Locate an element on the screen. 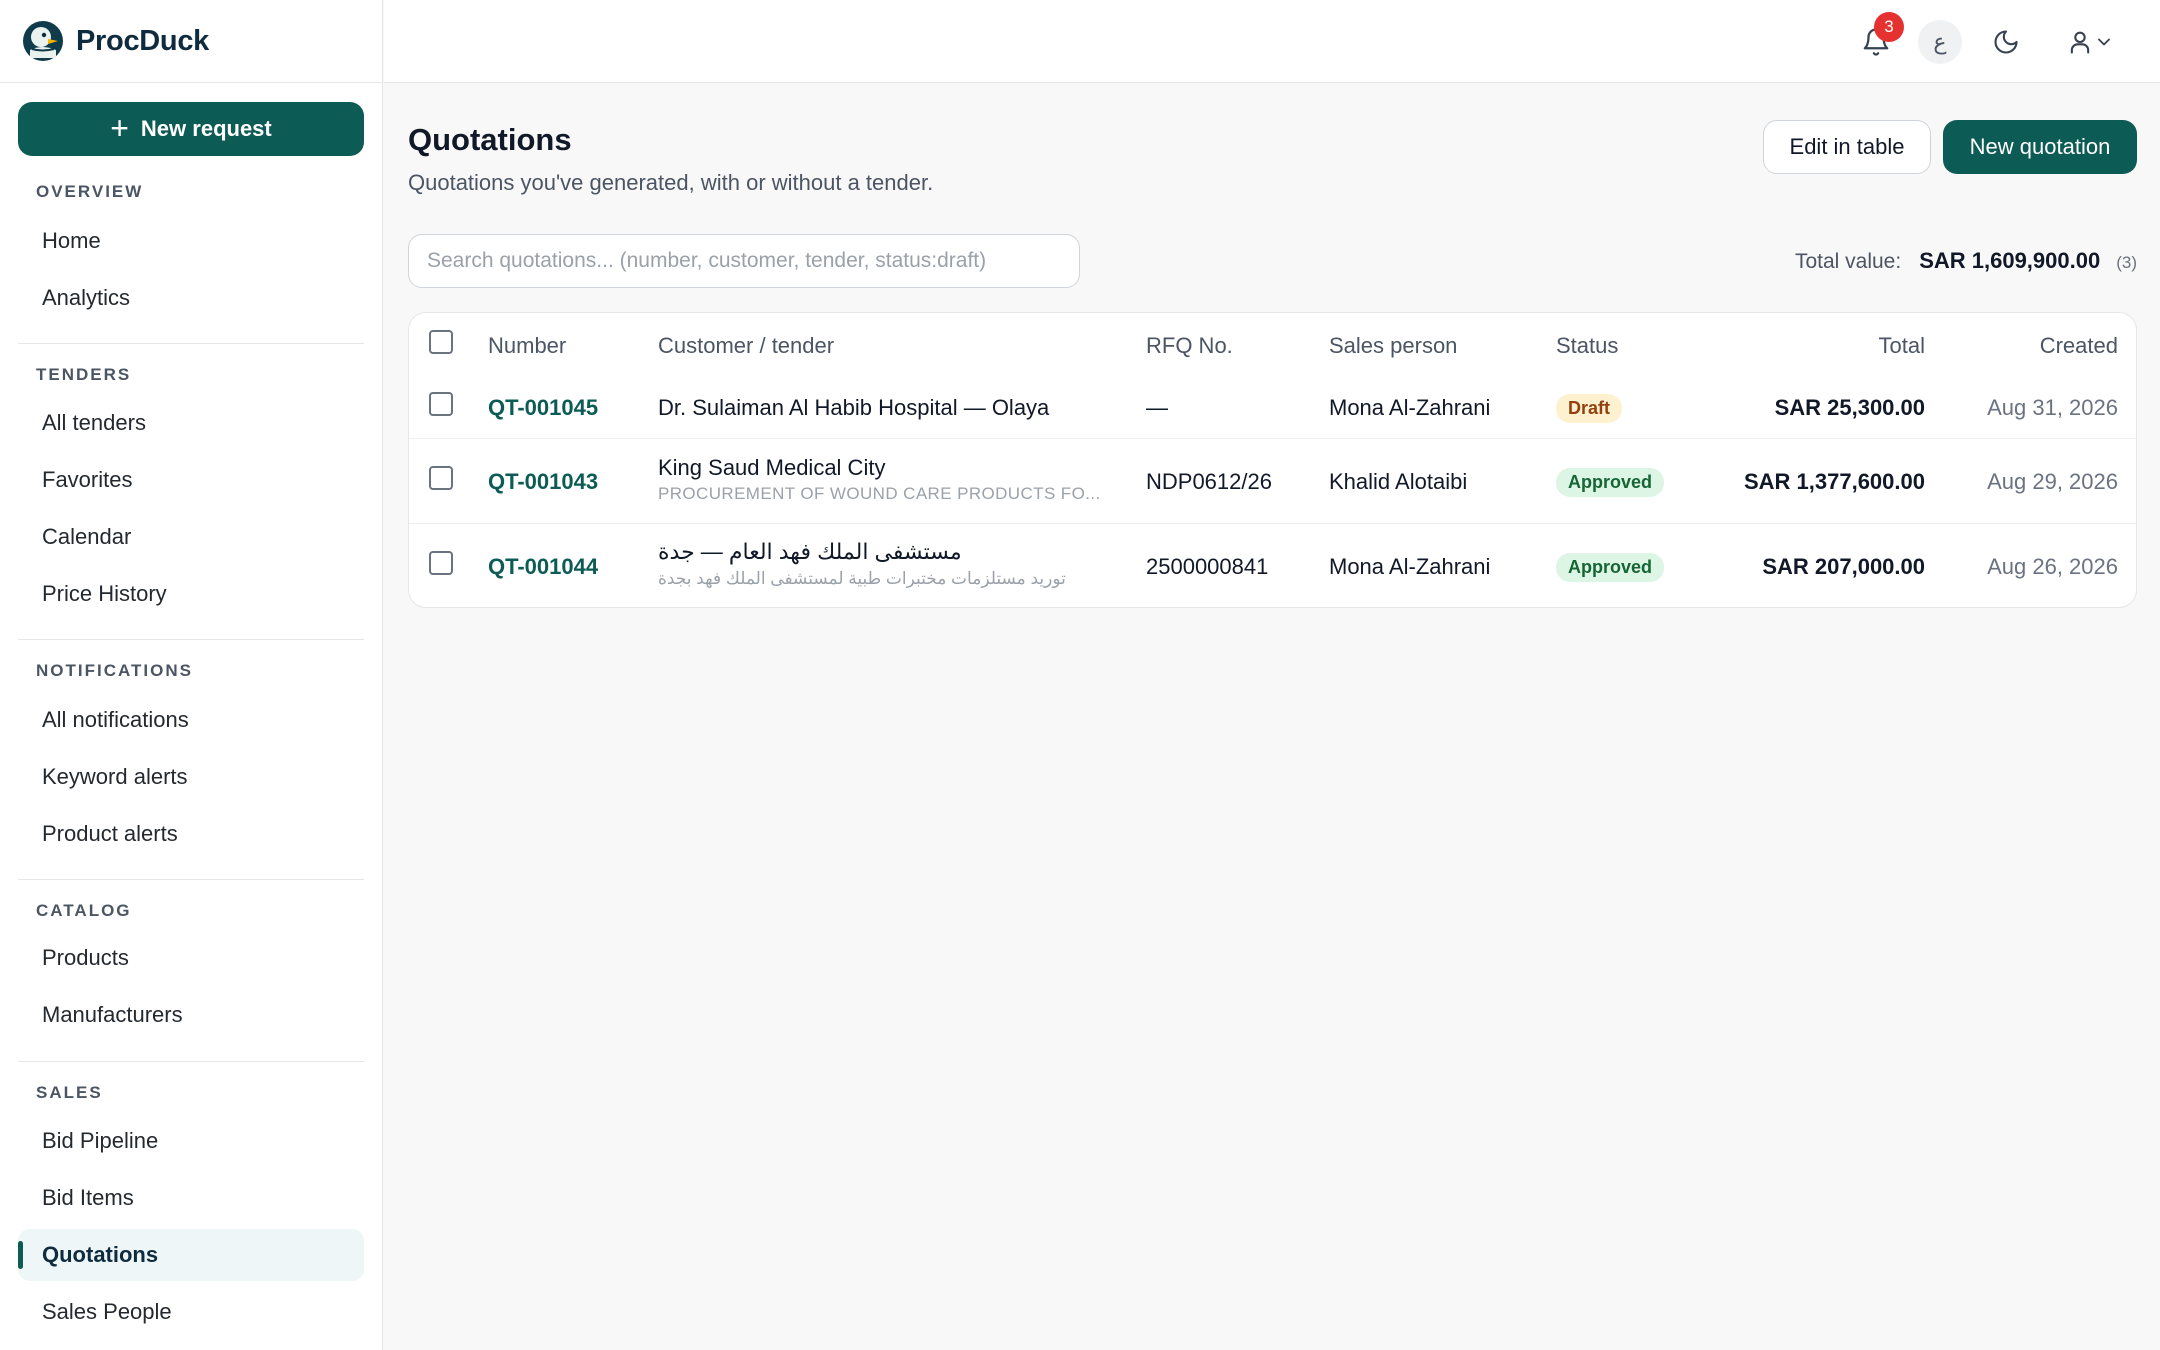  sidebar-item-keyword-alerts: Keyword alerts is located at coordinates (191, 777).